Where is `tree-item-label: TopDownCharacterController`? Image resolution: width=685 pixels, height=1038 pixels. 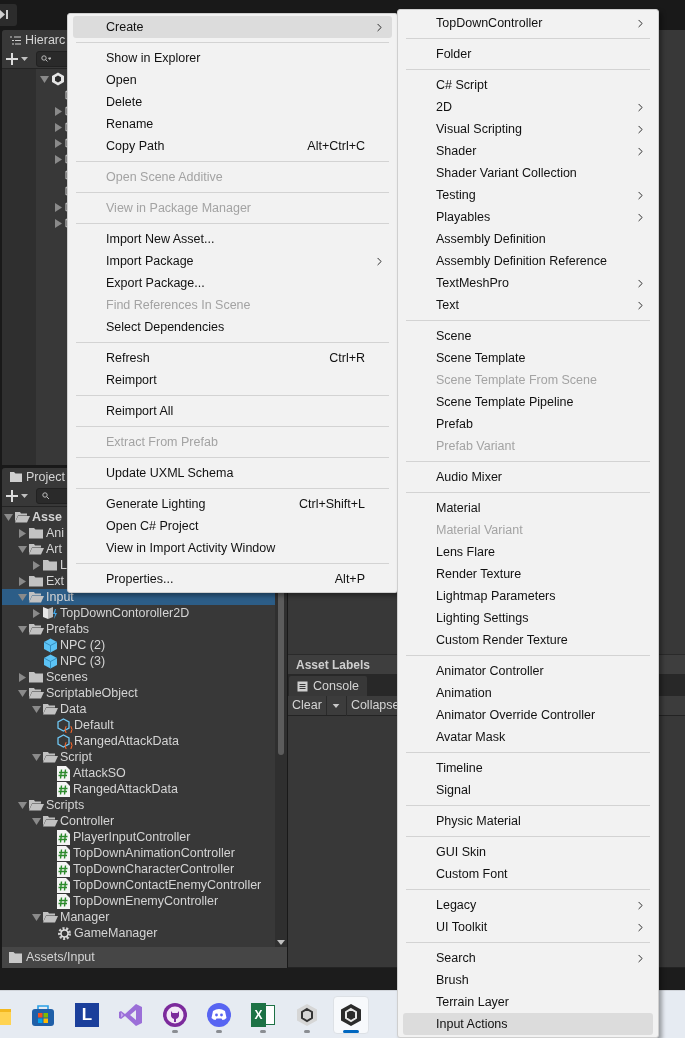 tree-item-label: TopDownCharacterController is located at coordinates (154, 869).